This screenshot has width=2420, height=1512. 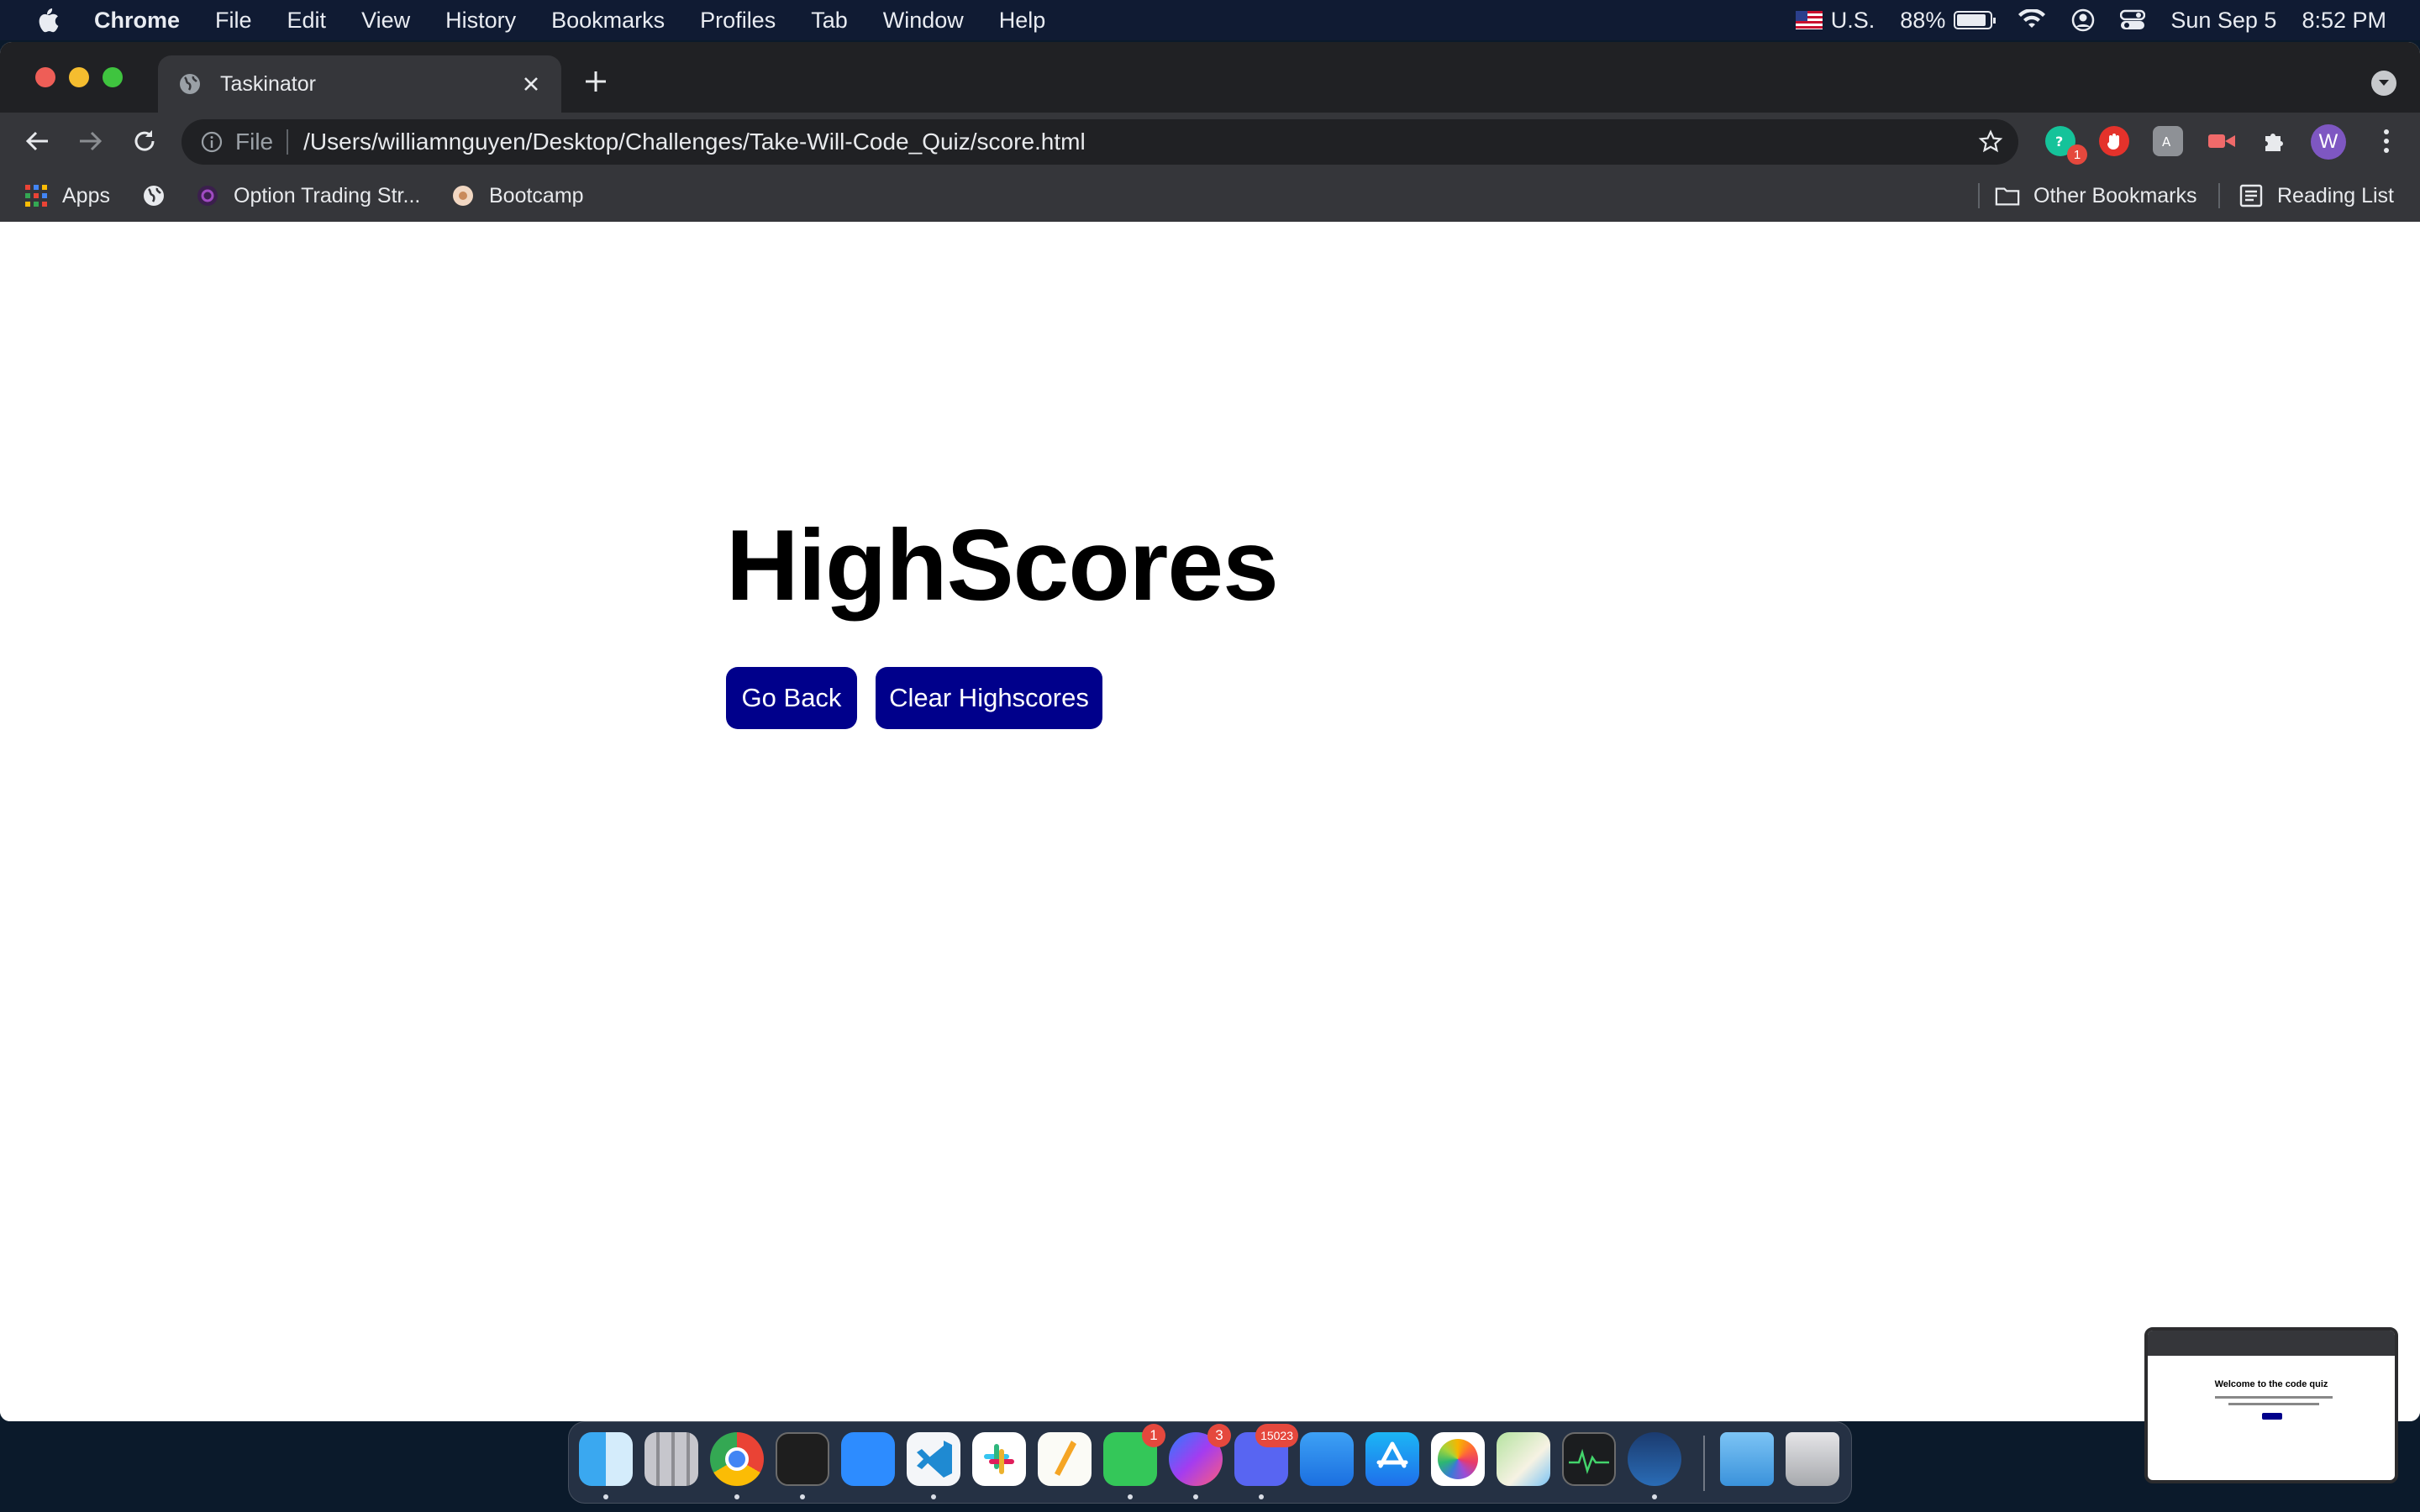 What do you see at coordinates (2387, 141) in the screenshot?
I see `chrome-menu-icon` at bounding box center [2387, 141].